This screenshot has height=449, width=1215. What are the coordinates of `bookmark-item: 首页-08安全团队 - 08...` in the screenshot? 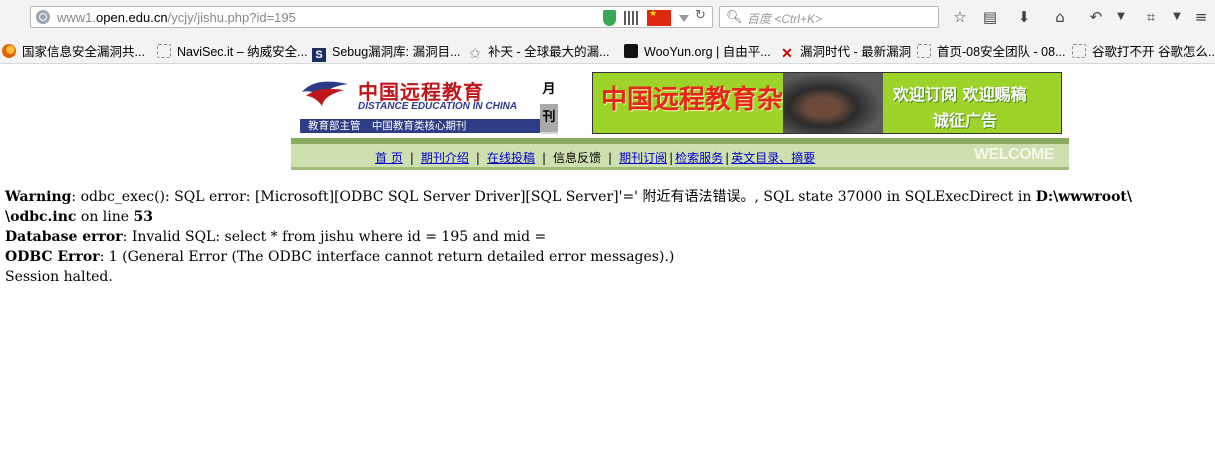 It's located at (991, 50).